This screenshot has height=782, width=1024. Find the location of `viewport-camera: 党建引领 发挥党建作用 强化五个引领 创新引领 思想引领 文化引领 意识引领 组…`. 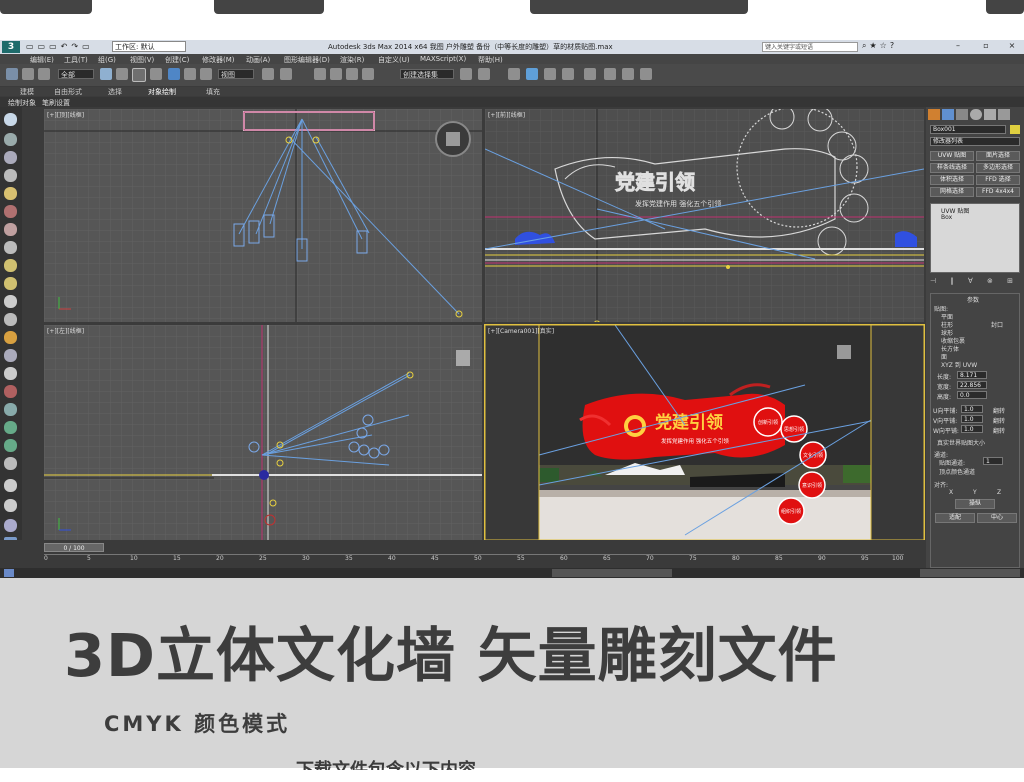

viewport-camera: 党建引领 发挥党建作用 强化五个引领 创新引领 思想引领 文化引领 意识引领 组… is located at coordinates (704, 432).